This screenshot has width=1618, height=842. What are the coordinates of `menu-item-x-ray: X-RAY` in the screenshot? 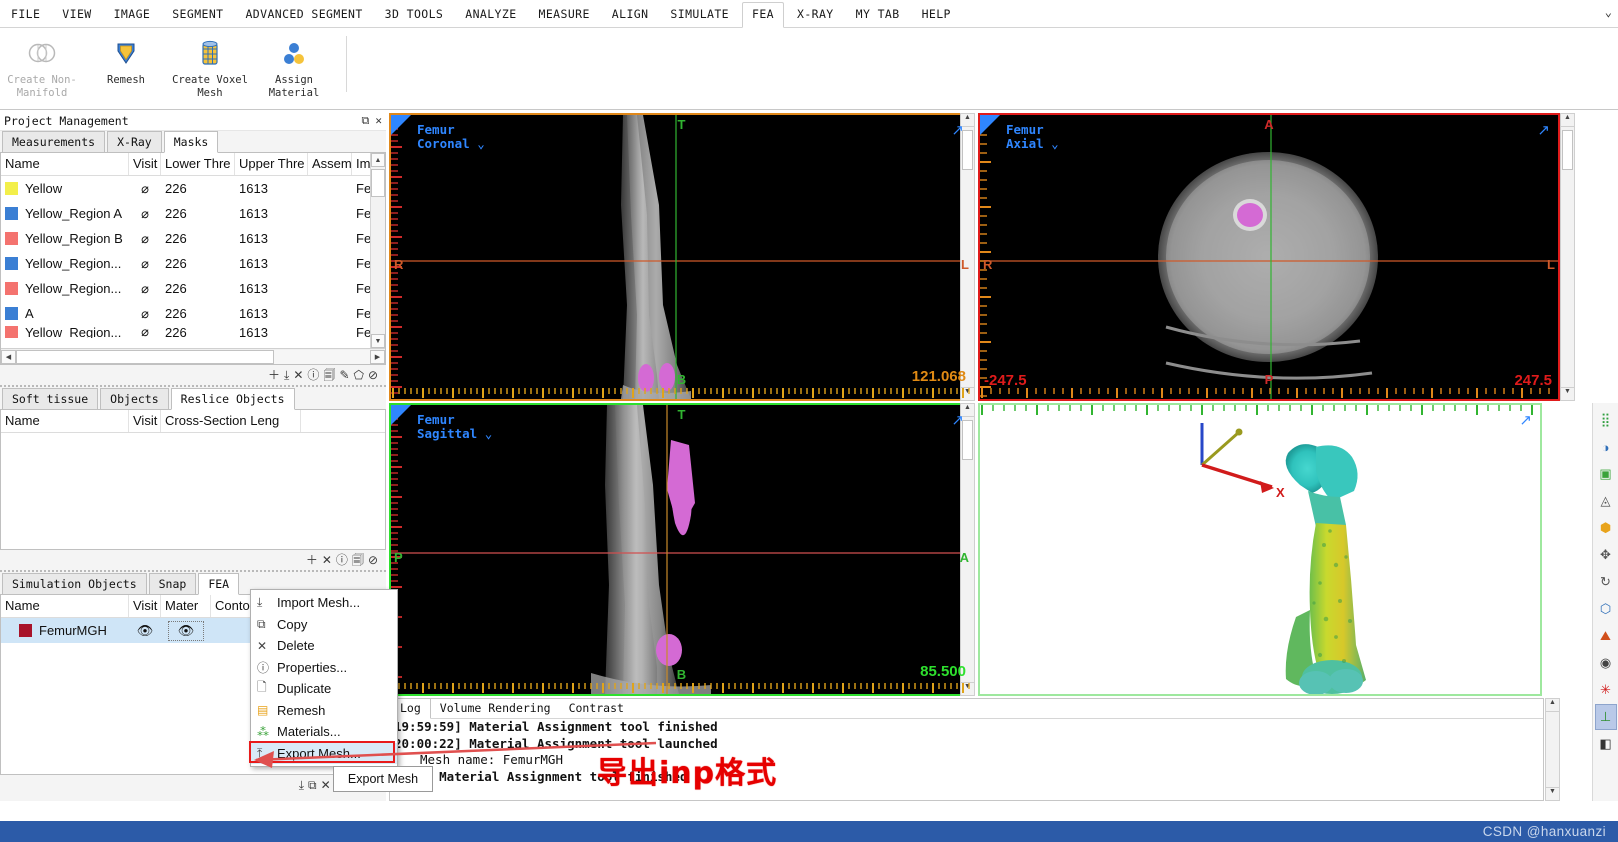 It's located at (815, 15).